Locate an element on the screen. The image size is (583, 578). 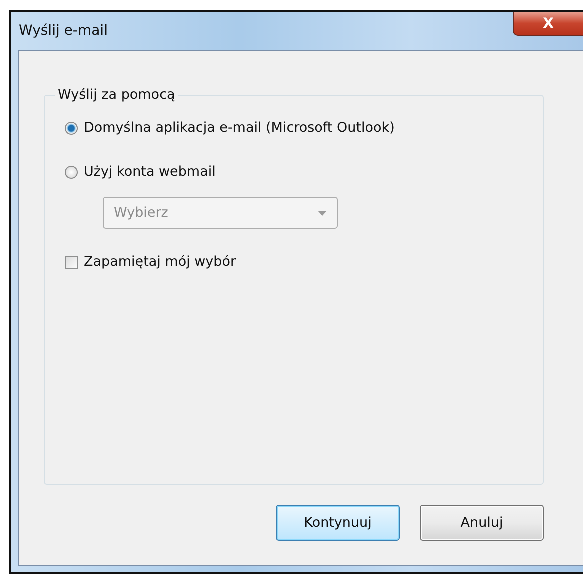
window-title: Wyślij e-mail is located at coordinates (63, 31).